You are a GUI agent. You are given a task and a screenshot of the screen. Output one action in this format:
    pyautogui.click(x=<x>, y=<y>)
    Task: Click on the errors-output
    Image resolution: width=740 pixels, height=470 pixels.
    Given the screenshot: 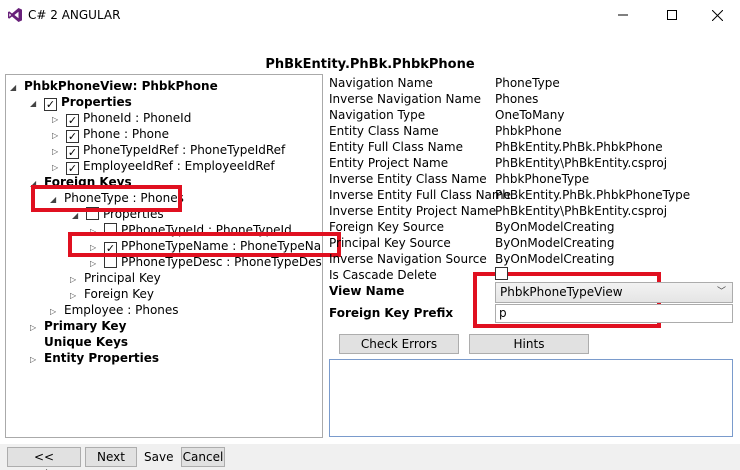 What is the action you would take?
    pyautogui.click(x=531, y=398)
    